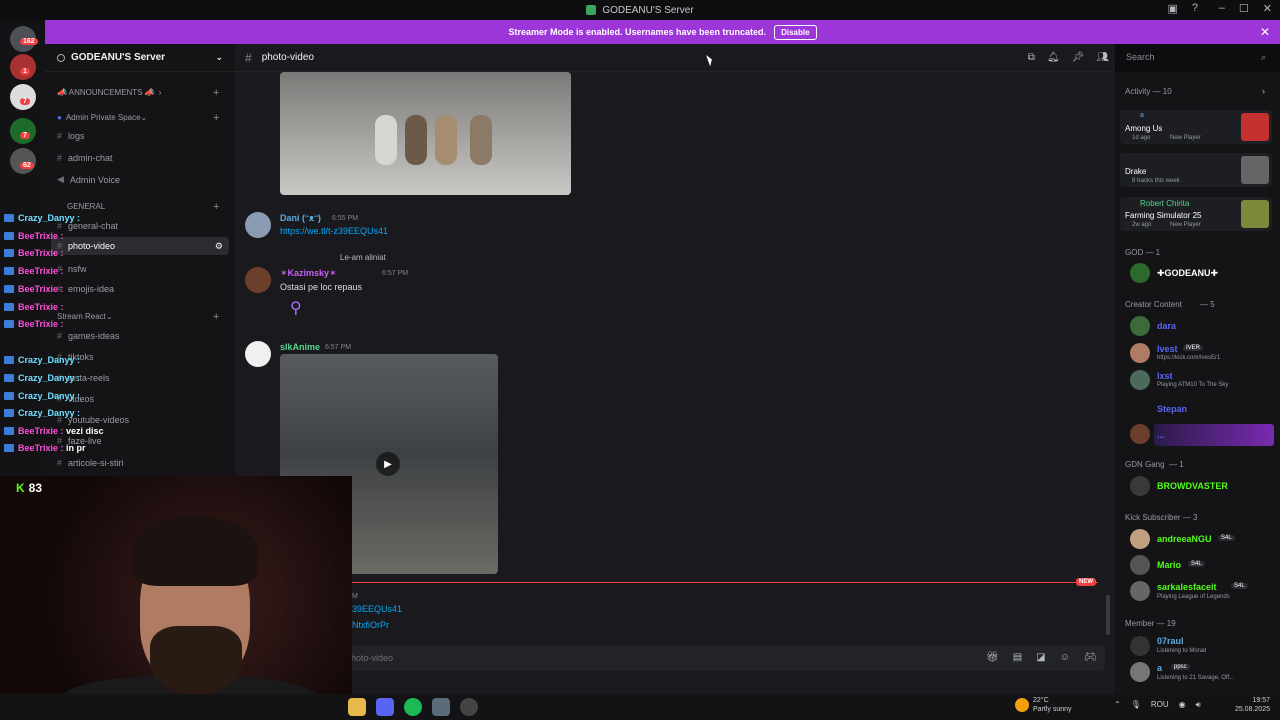  What do you see at coordinates (377, 609) in the screenshot?
I see `message-link: 39EEQUs41` at bounding box center [377, 609].